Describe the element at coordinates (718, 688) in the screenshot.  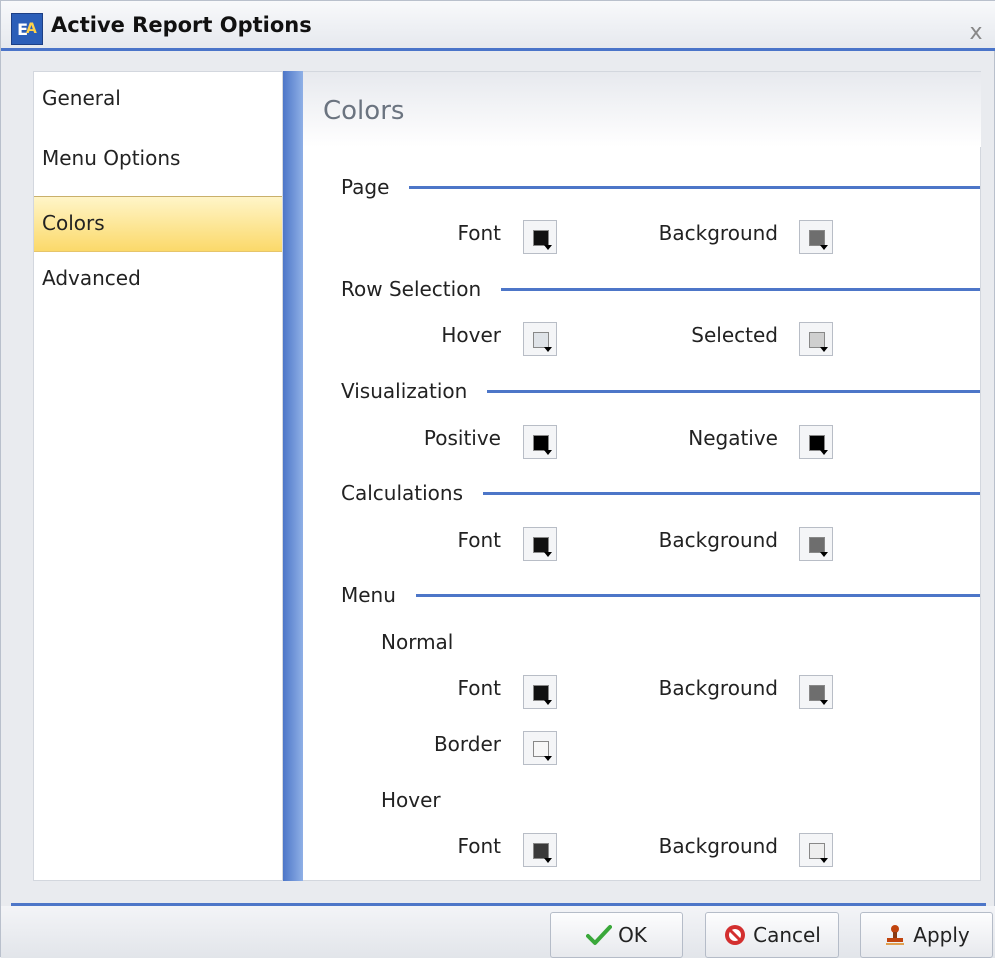
I see `menu-normal-background-label: Background` at that location.